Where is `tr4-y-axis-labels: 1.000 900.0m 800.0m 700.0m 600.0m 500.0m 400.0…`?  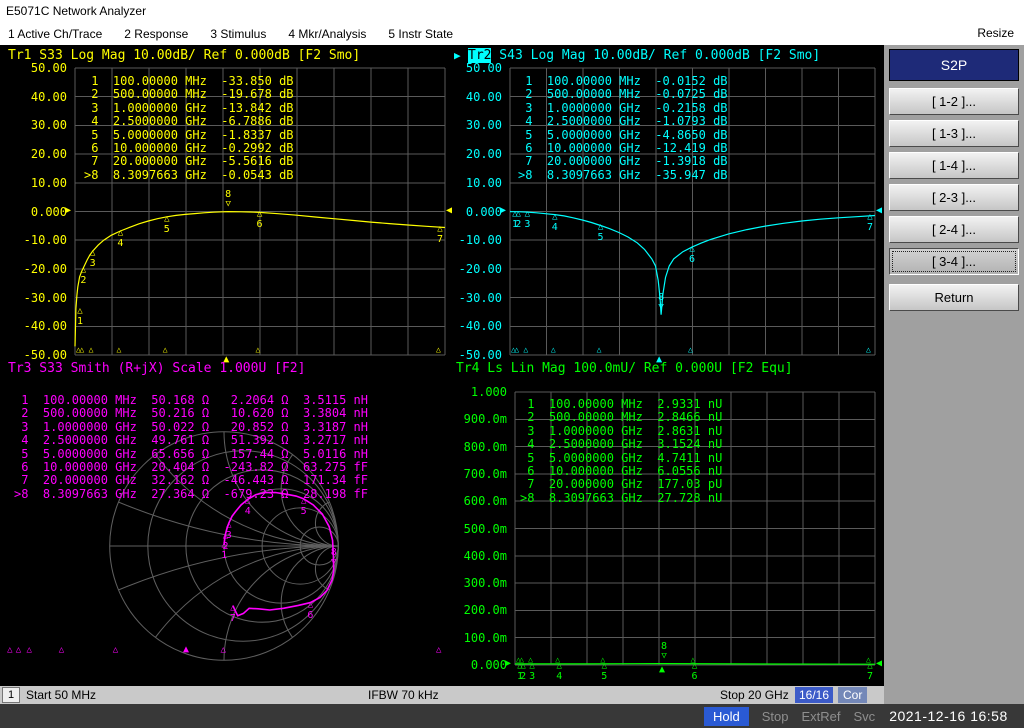 tr4-y-axis-labels: 1.000 900.0m 800.0m 700.0m 600.0m 500.0m 400.0… is located at coordinates (481, 528).